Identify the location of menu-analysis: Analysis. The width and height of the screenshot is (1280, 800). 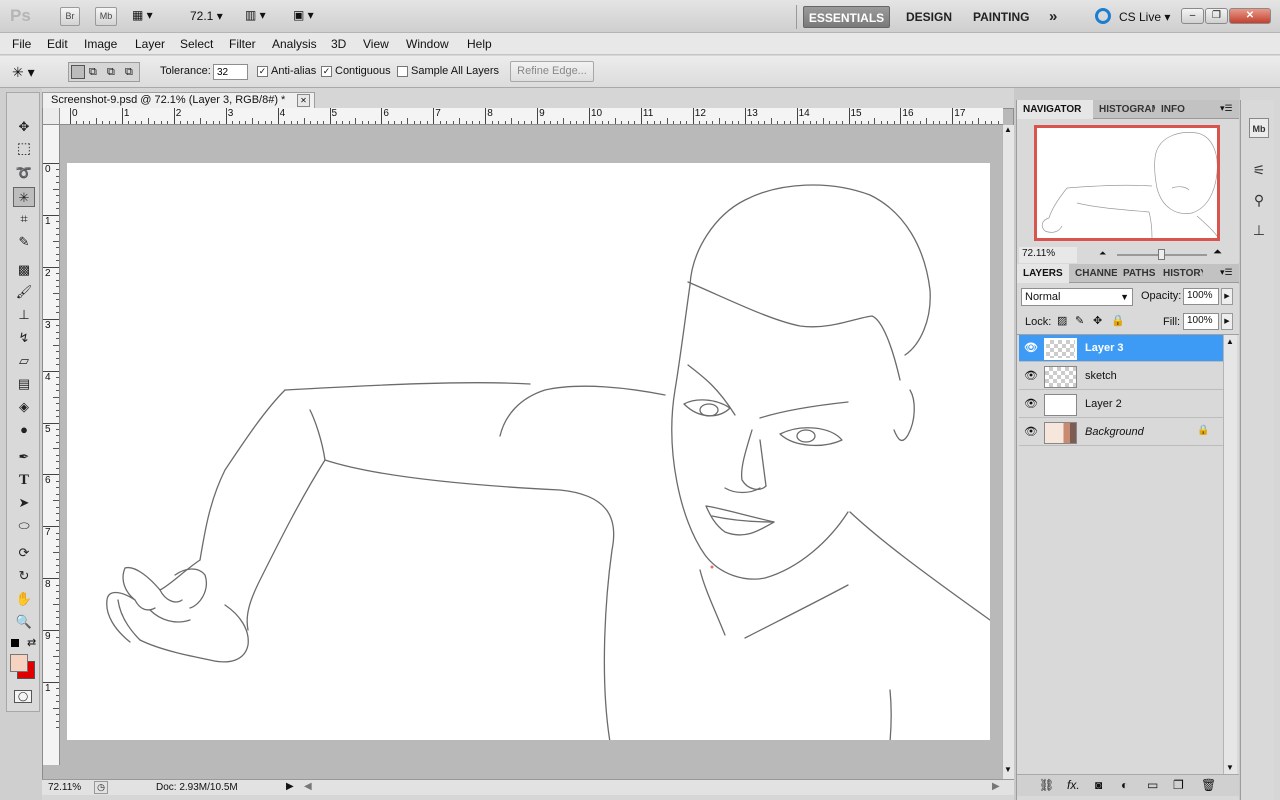
(294, 44).